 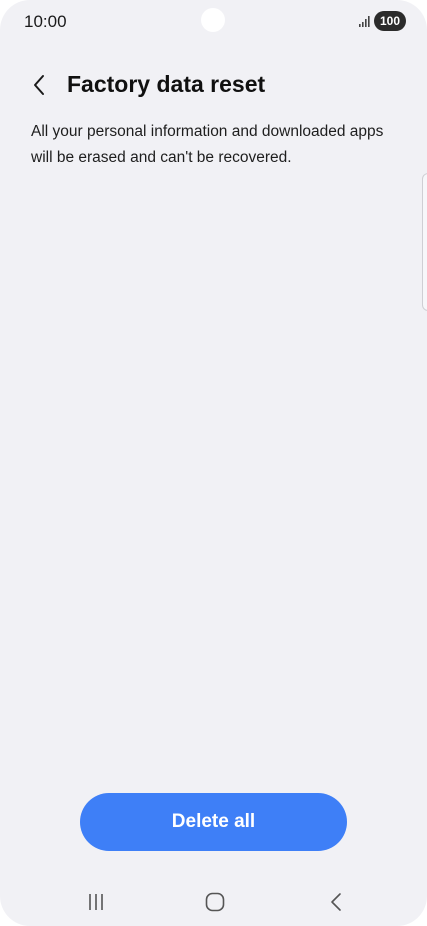 What do you see at coordinates (424, 242) in the screenshot?
I see `scroll-indicator` at bounding box center [424, 242].